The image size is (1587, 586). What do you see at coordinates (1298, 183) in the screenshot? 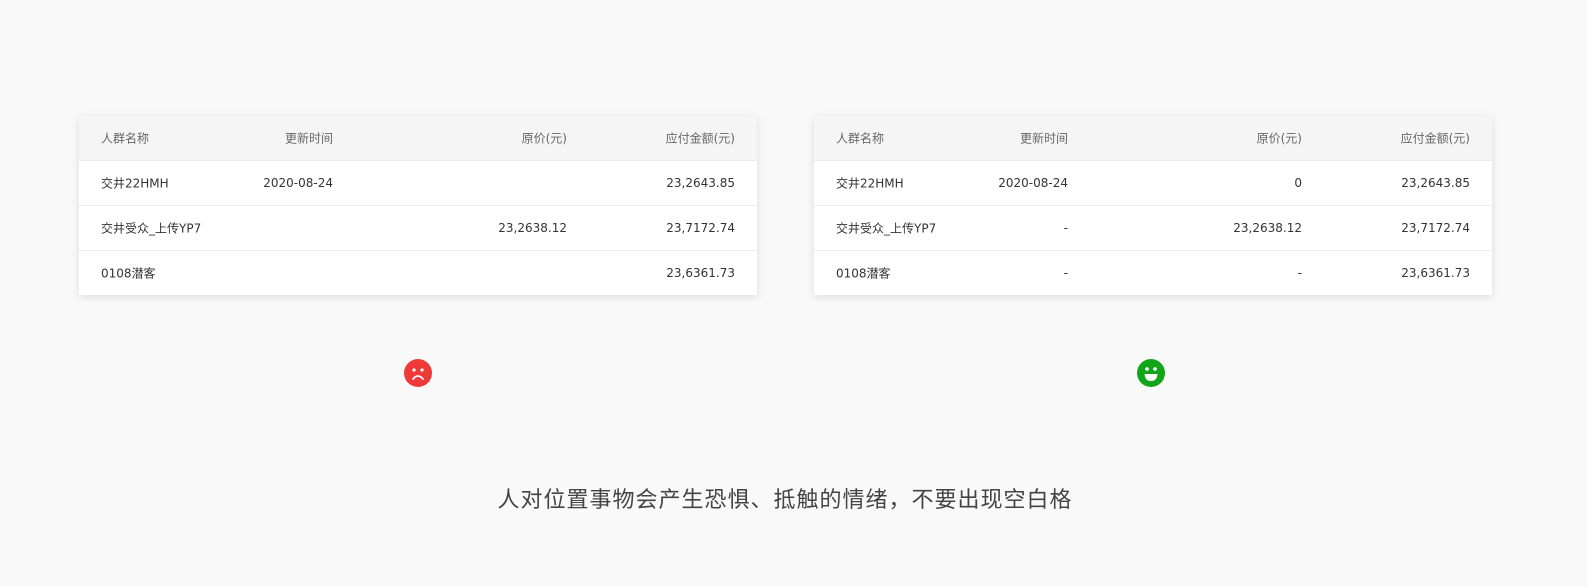
I see `cell-original-price: 0` at bounding box center [1298, 183].